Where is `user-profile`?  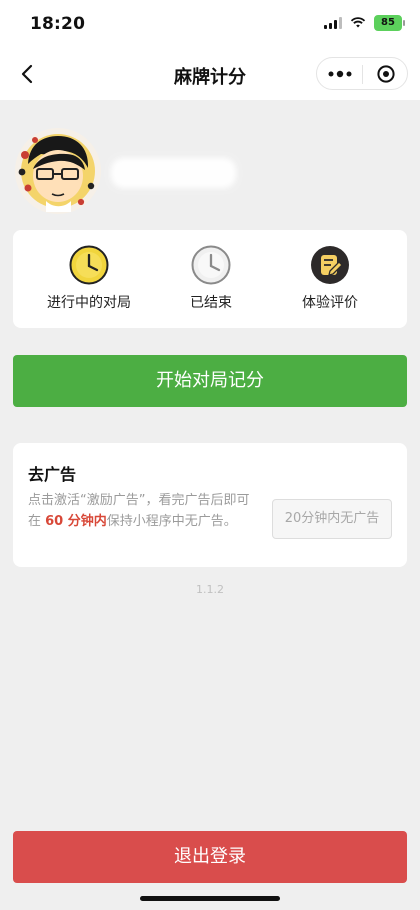 user-profile is located at coordinates (208, 171).